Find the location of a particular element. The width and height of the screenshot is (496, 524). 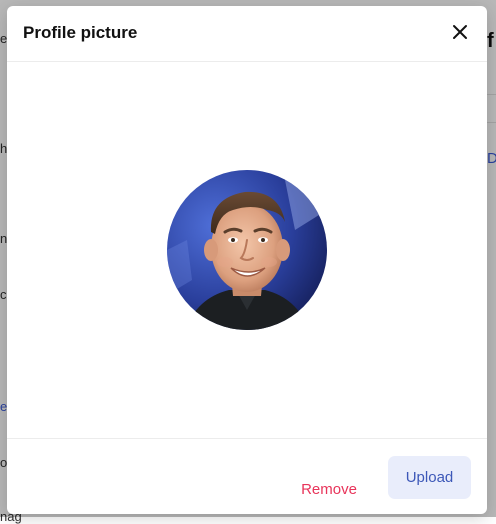

dialog-title: Profile picture is located at coordinates (80, 32).